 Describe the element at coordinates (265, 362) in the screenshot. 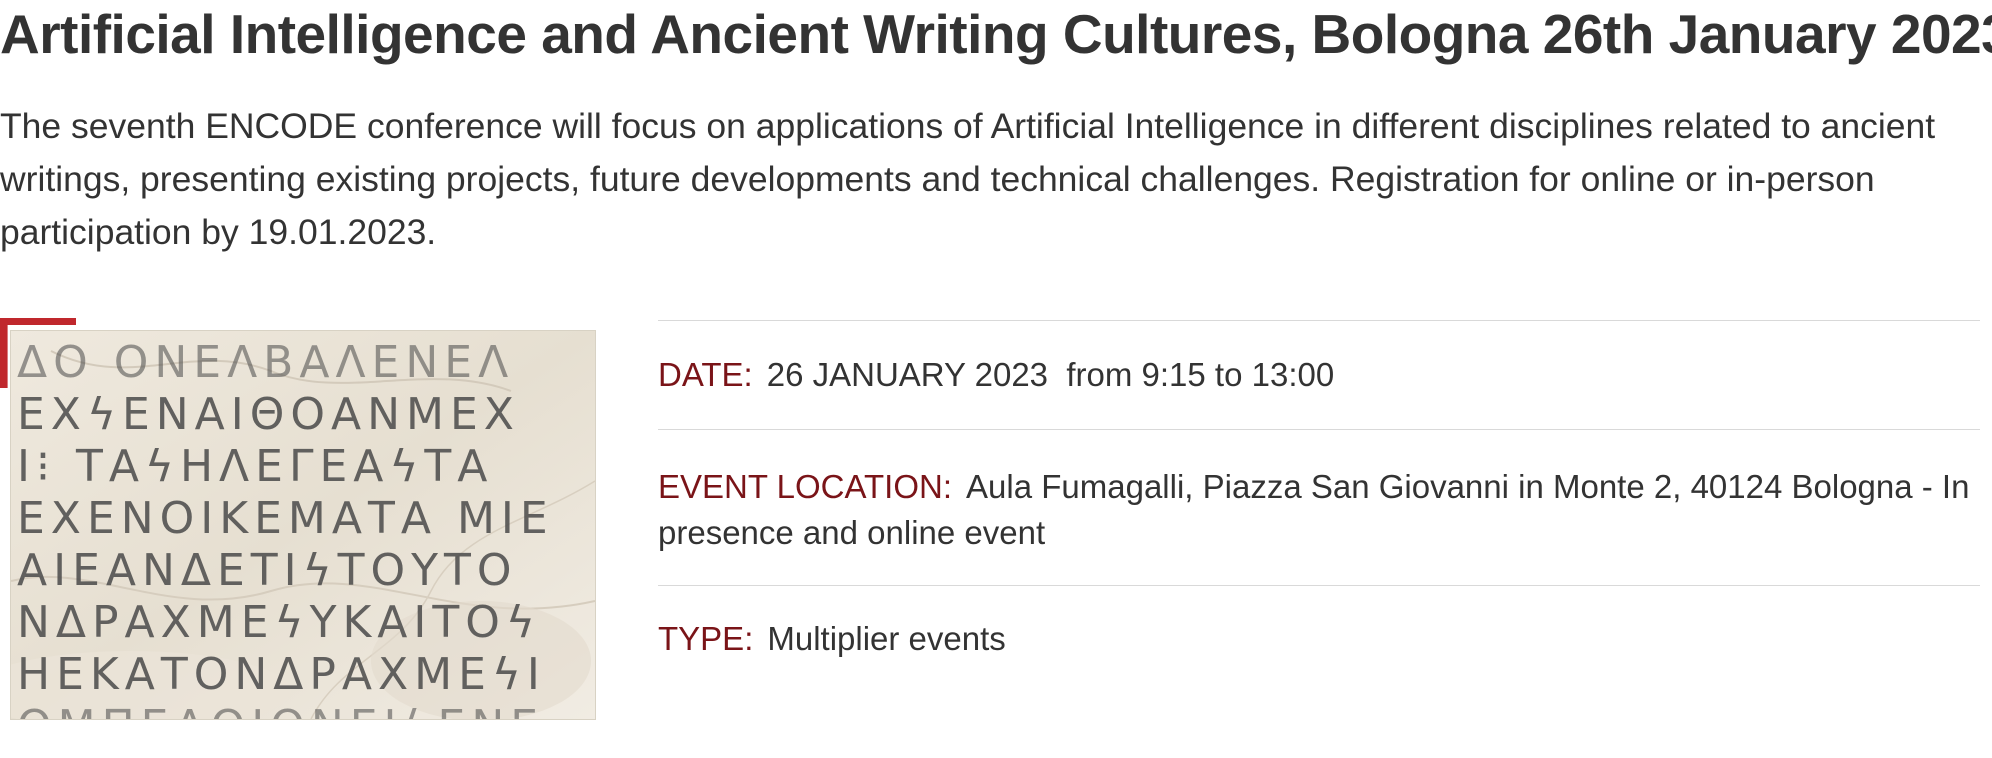

I see `inscription-line: ΔΟ ΟΝΕΛΒΑΛΕΝΕΛ` at that location.